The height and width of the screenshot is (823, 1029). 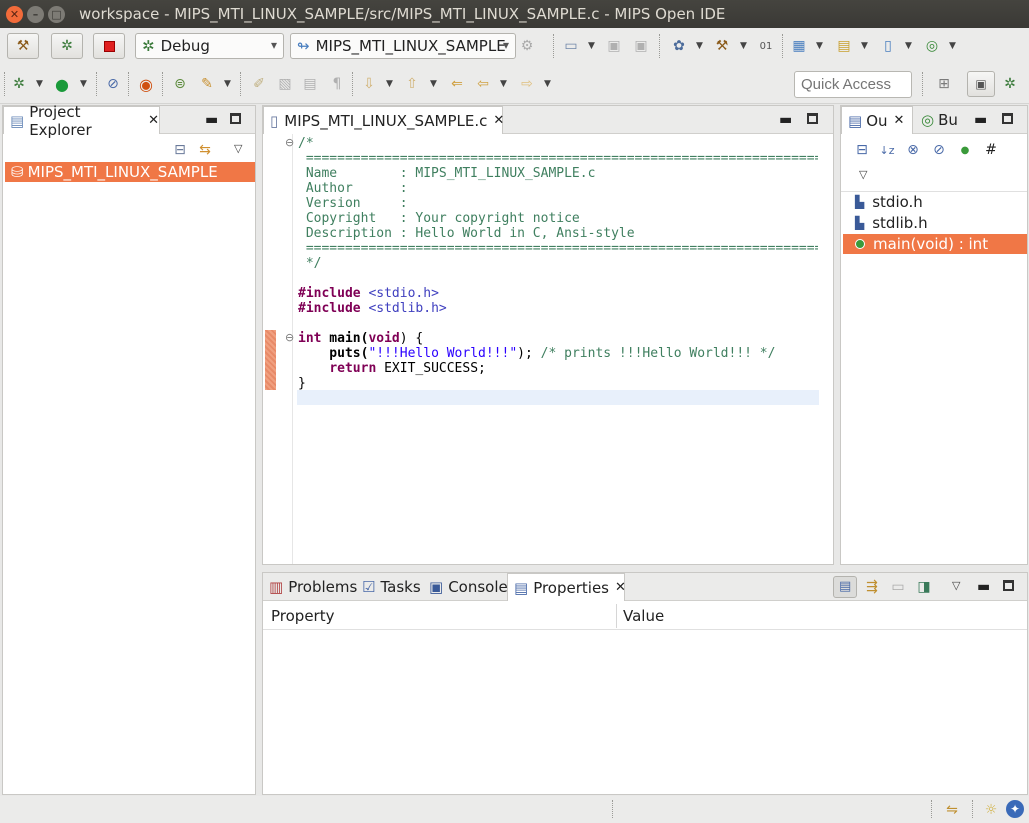 What do you see at coordinates (67, 46) in the screenshot?
I see `debug-button: ✲` at bounding box center [67, 46].